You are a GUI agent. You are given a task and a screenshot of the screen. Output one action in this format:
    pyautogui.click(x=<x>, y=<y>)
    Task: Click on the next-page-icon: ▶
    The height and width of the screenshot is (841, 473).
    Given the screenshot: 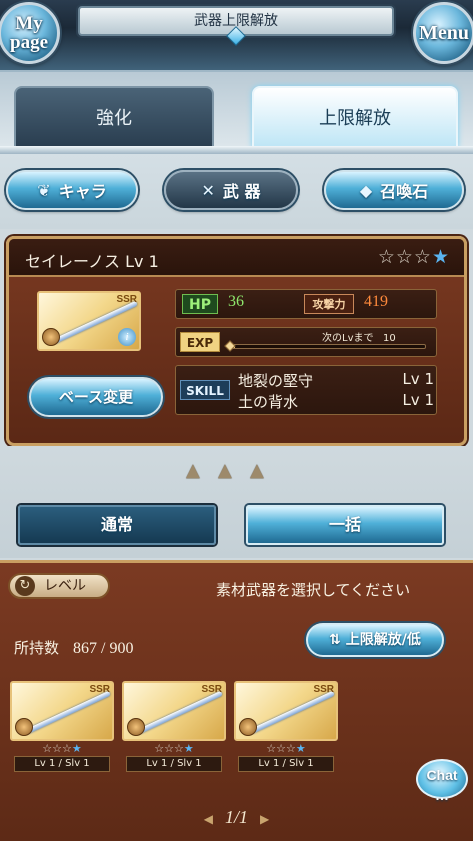 What is the action you would take?
    pyautogui.click(x=264, y=819)
    